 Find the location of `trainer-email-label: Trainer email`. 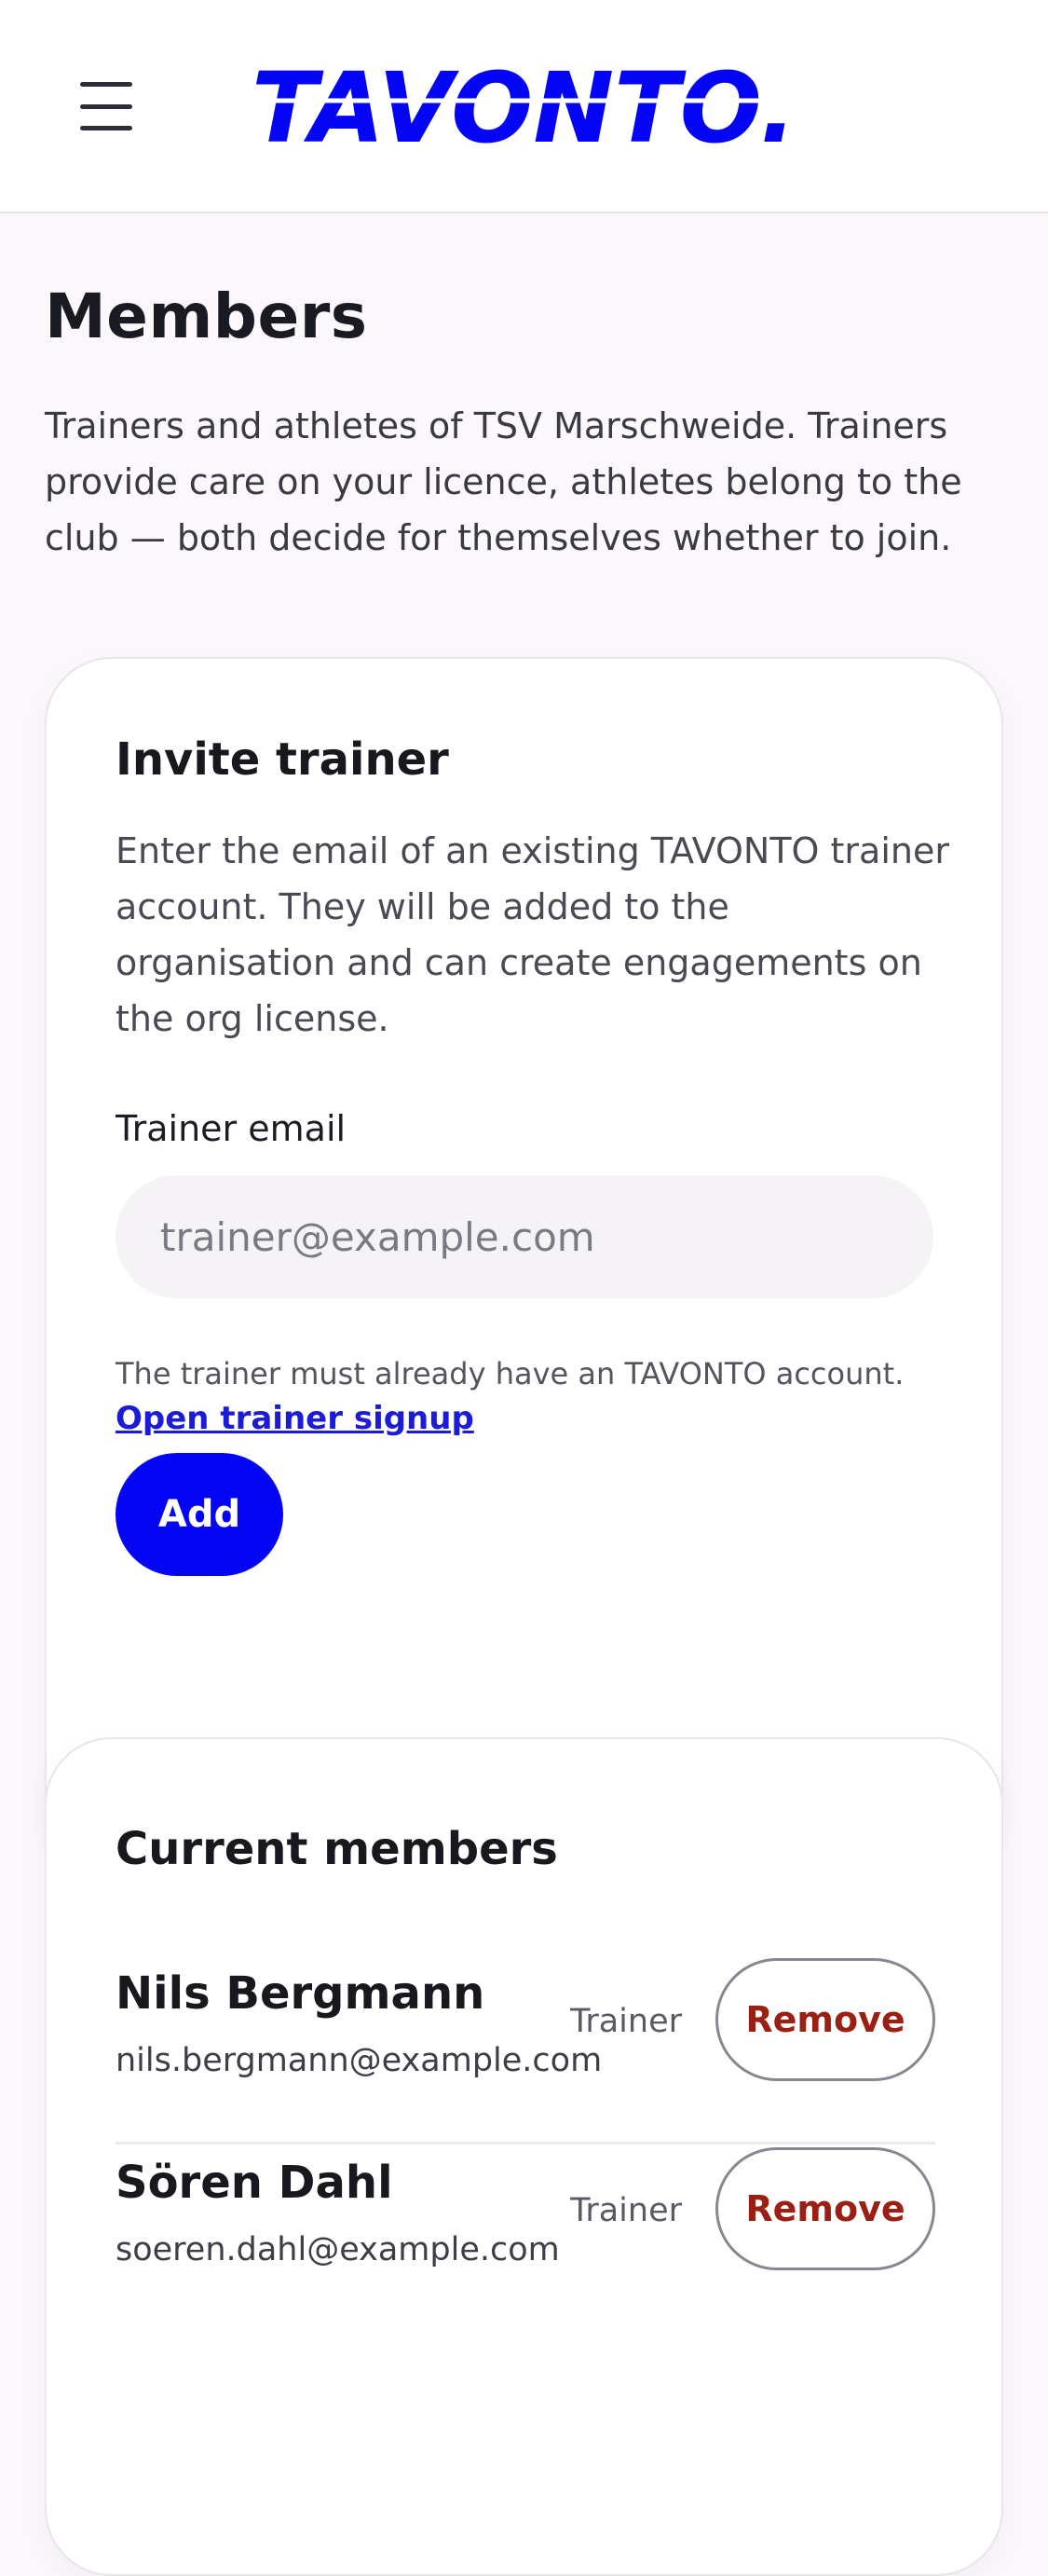

trainer-email-label: Trainer email is located at coordinates (232, 1128).